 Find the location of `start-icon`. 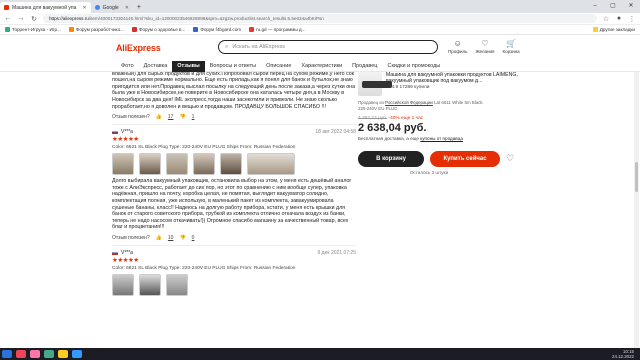

start-icon is located at coordinates (7, 354).